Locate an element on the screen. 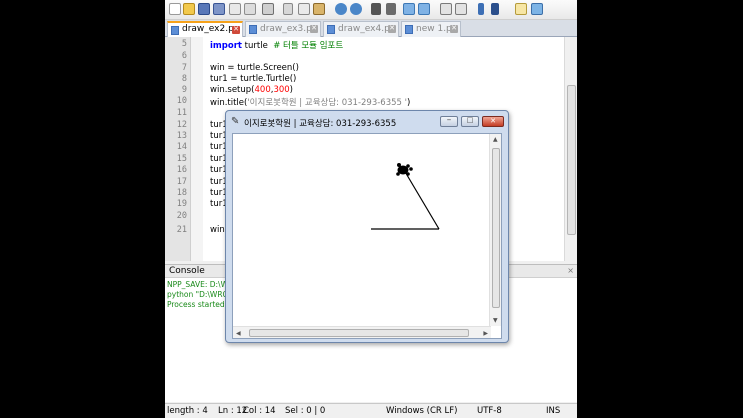 This screenshot has width=743, height=418. cut-icon is located at coordinates (288, 9).